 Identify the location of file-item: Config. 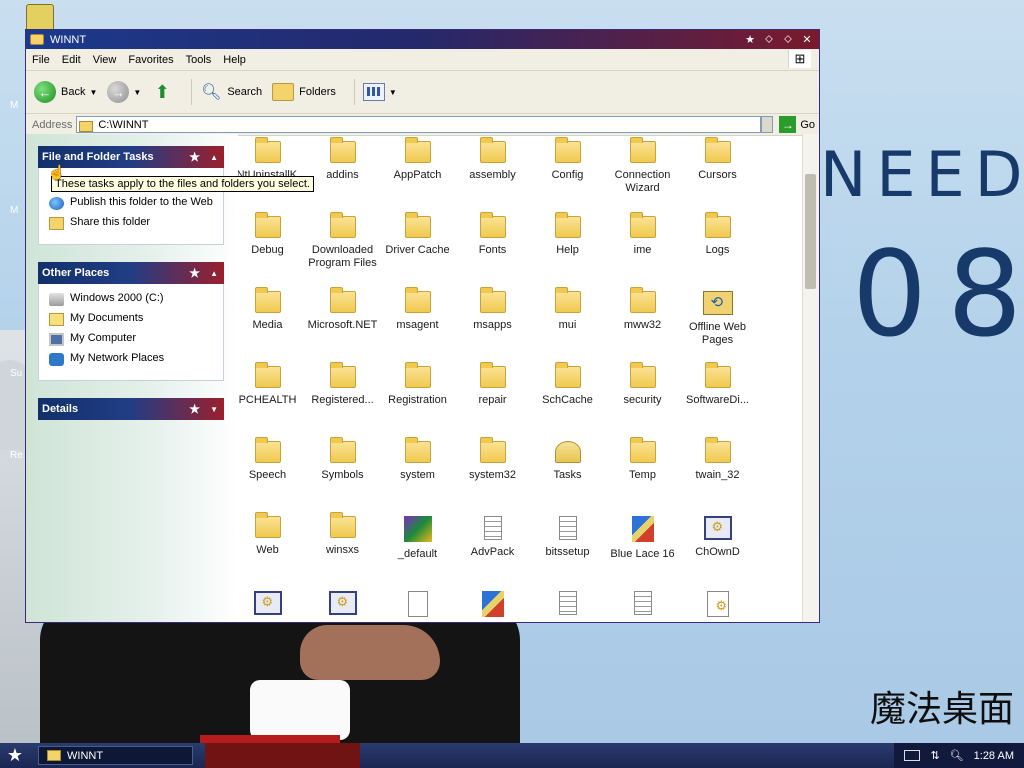
(567, 174).